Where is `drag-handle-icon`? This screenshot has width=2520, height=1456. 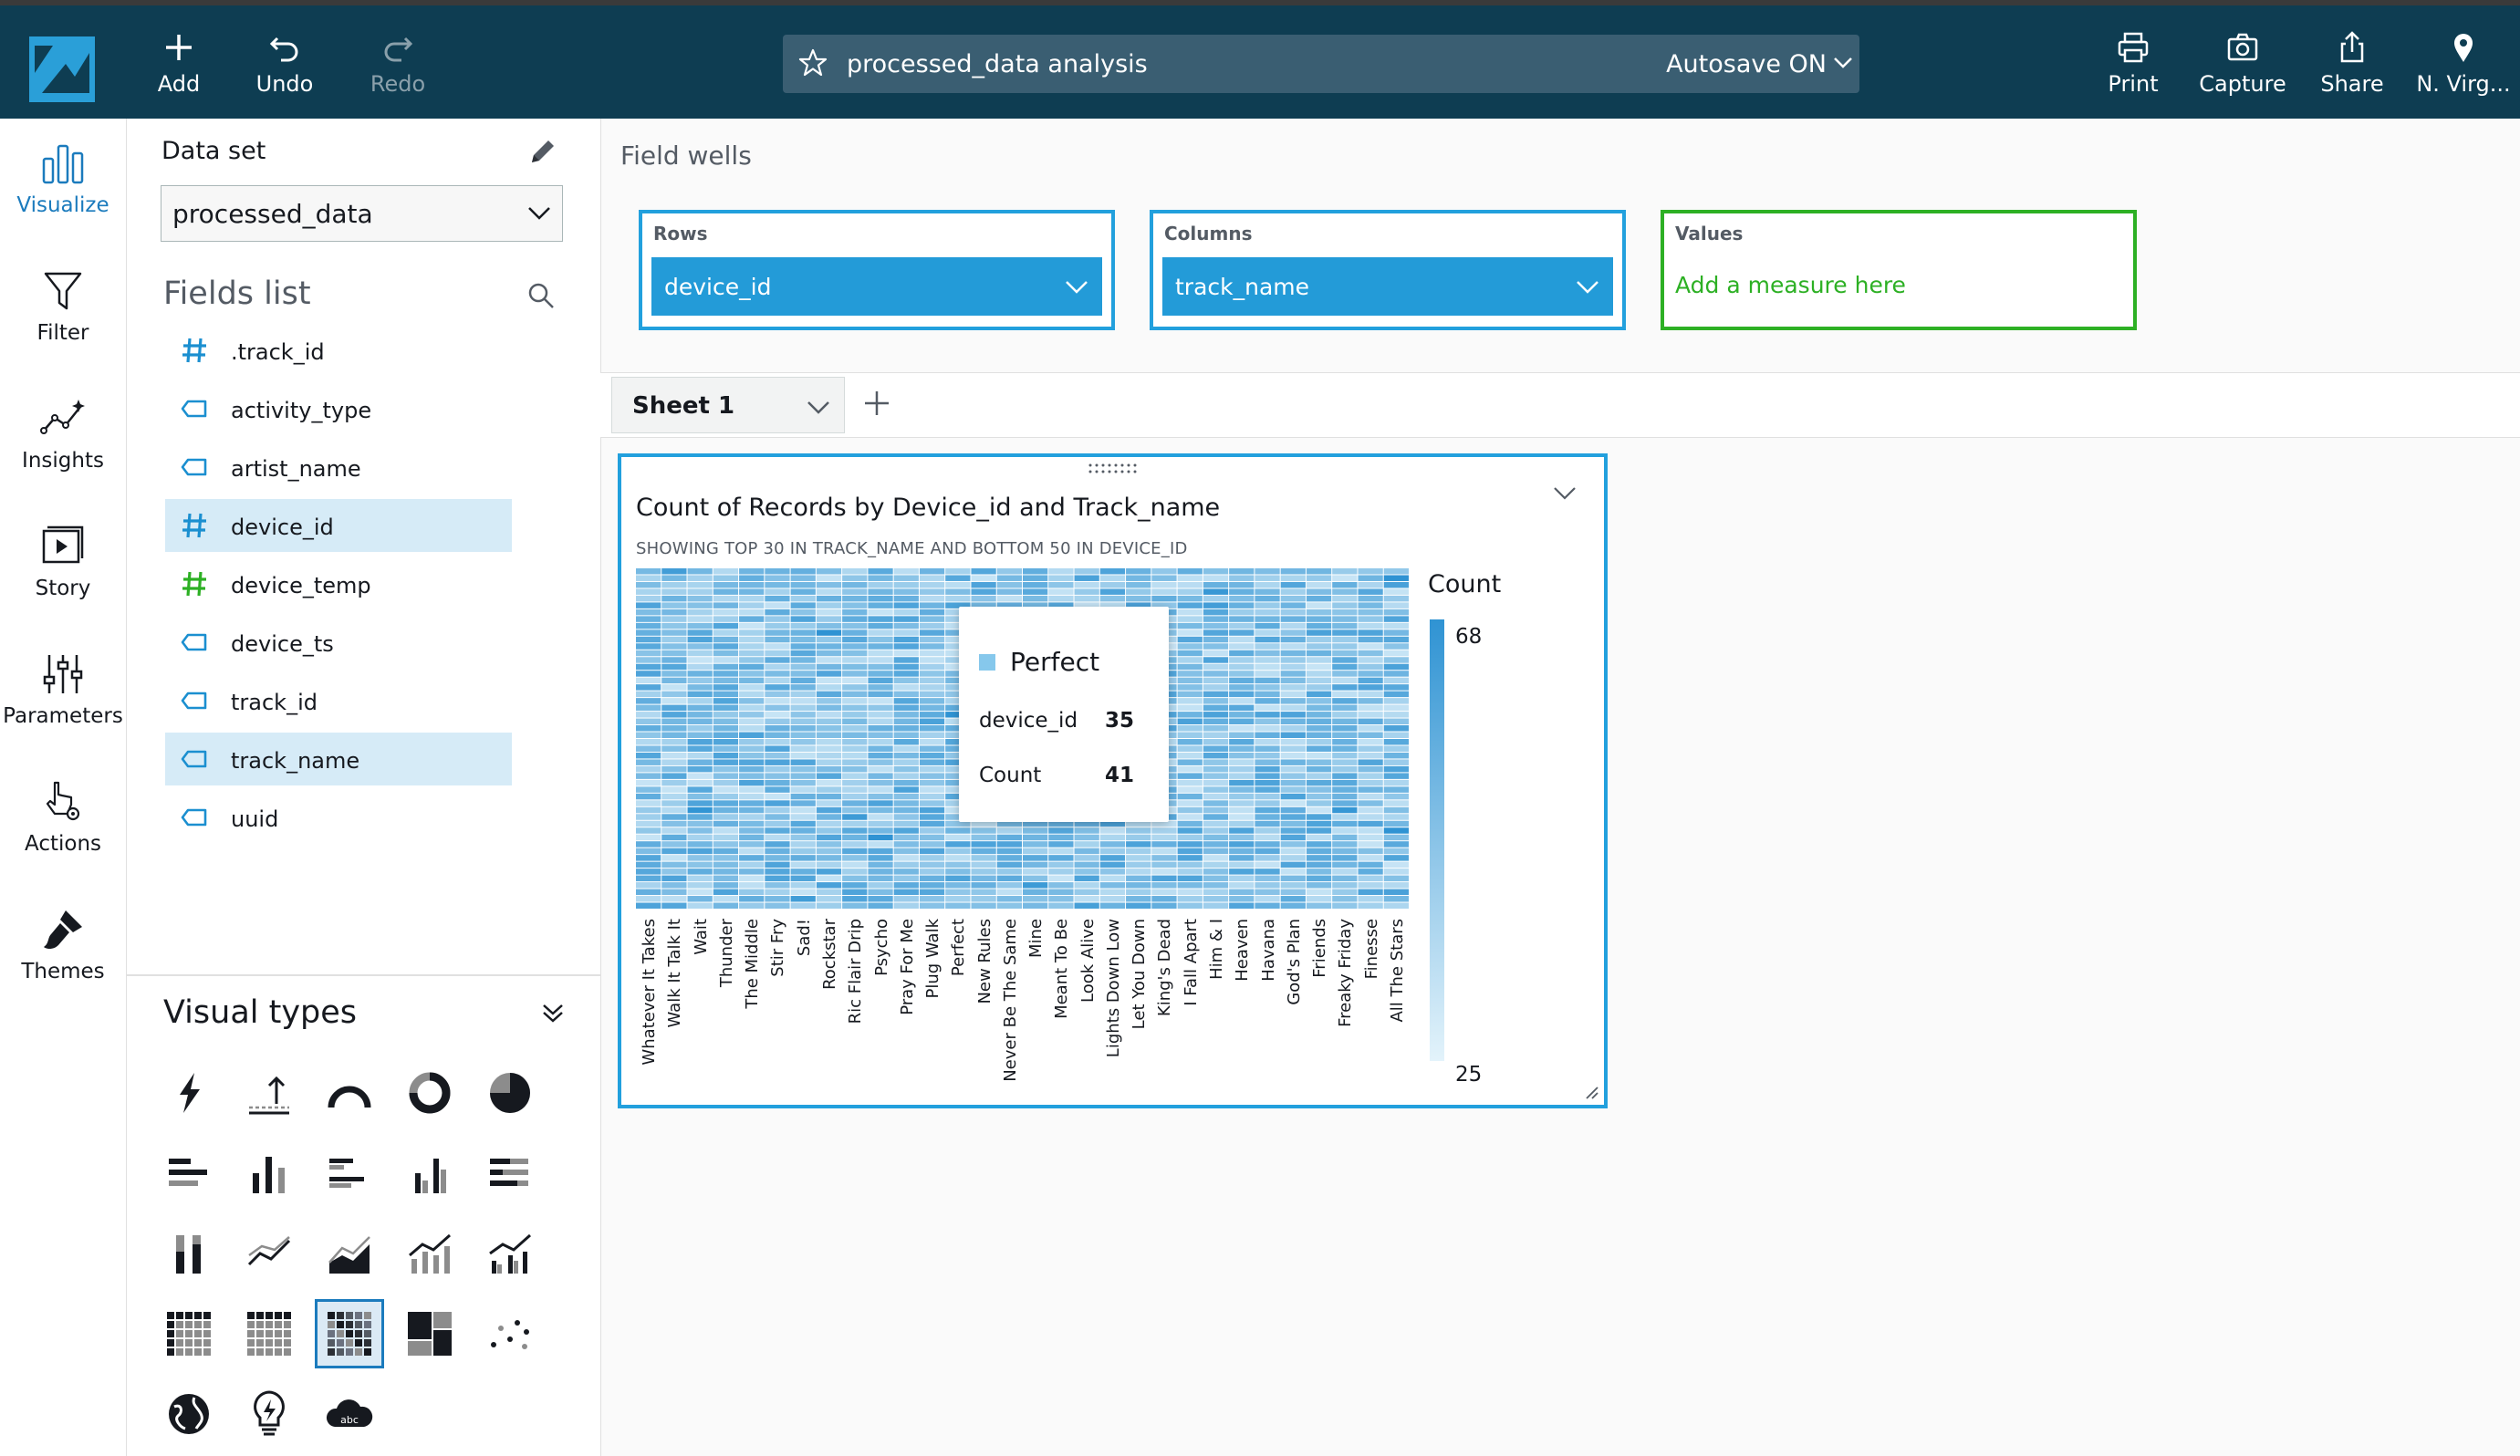
drag-handle-icon is located at coordinates (1114, 469).